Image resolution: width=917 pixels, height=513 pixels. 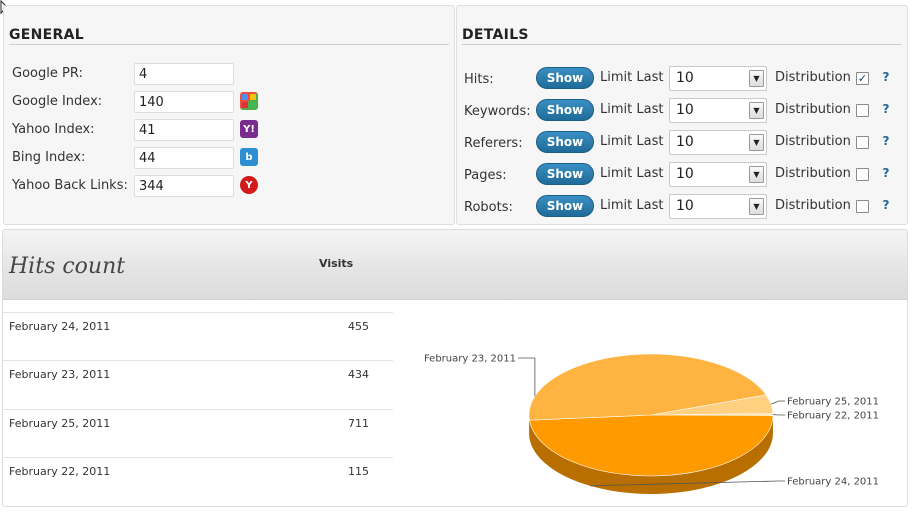 What do you see at coordinates (565, 206) in the screenshot?
I see `robots-show-button: Show` at bounding box center [565, 206].